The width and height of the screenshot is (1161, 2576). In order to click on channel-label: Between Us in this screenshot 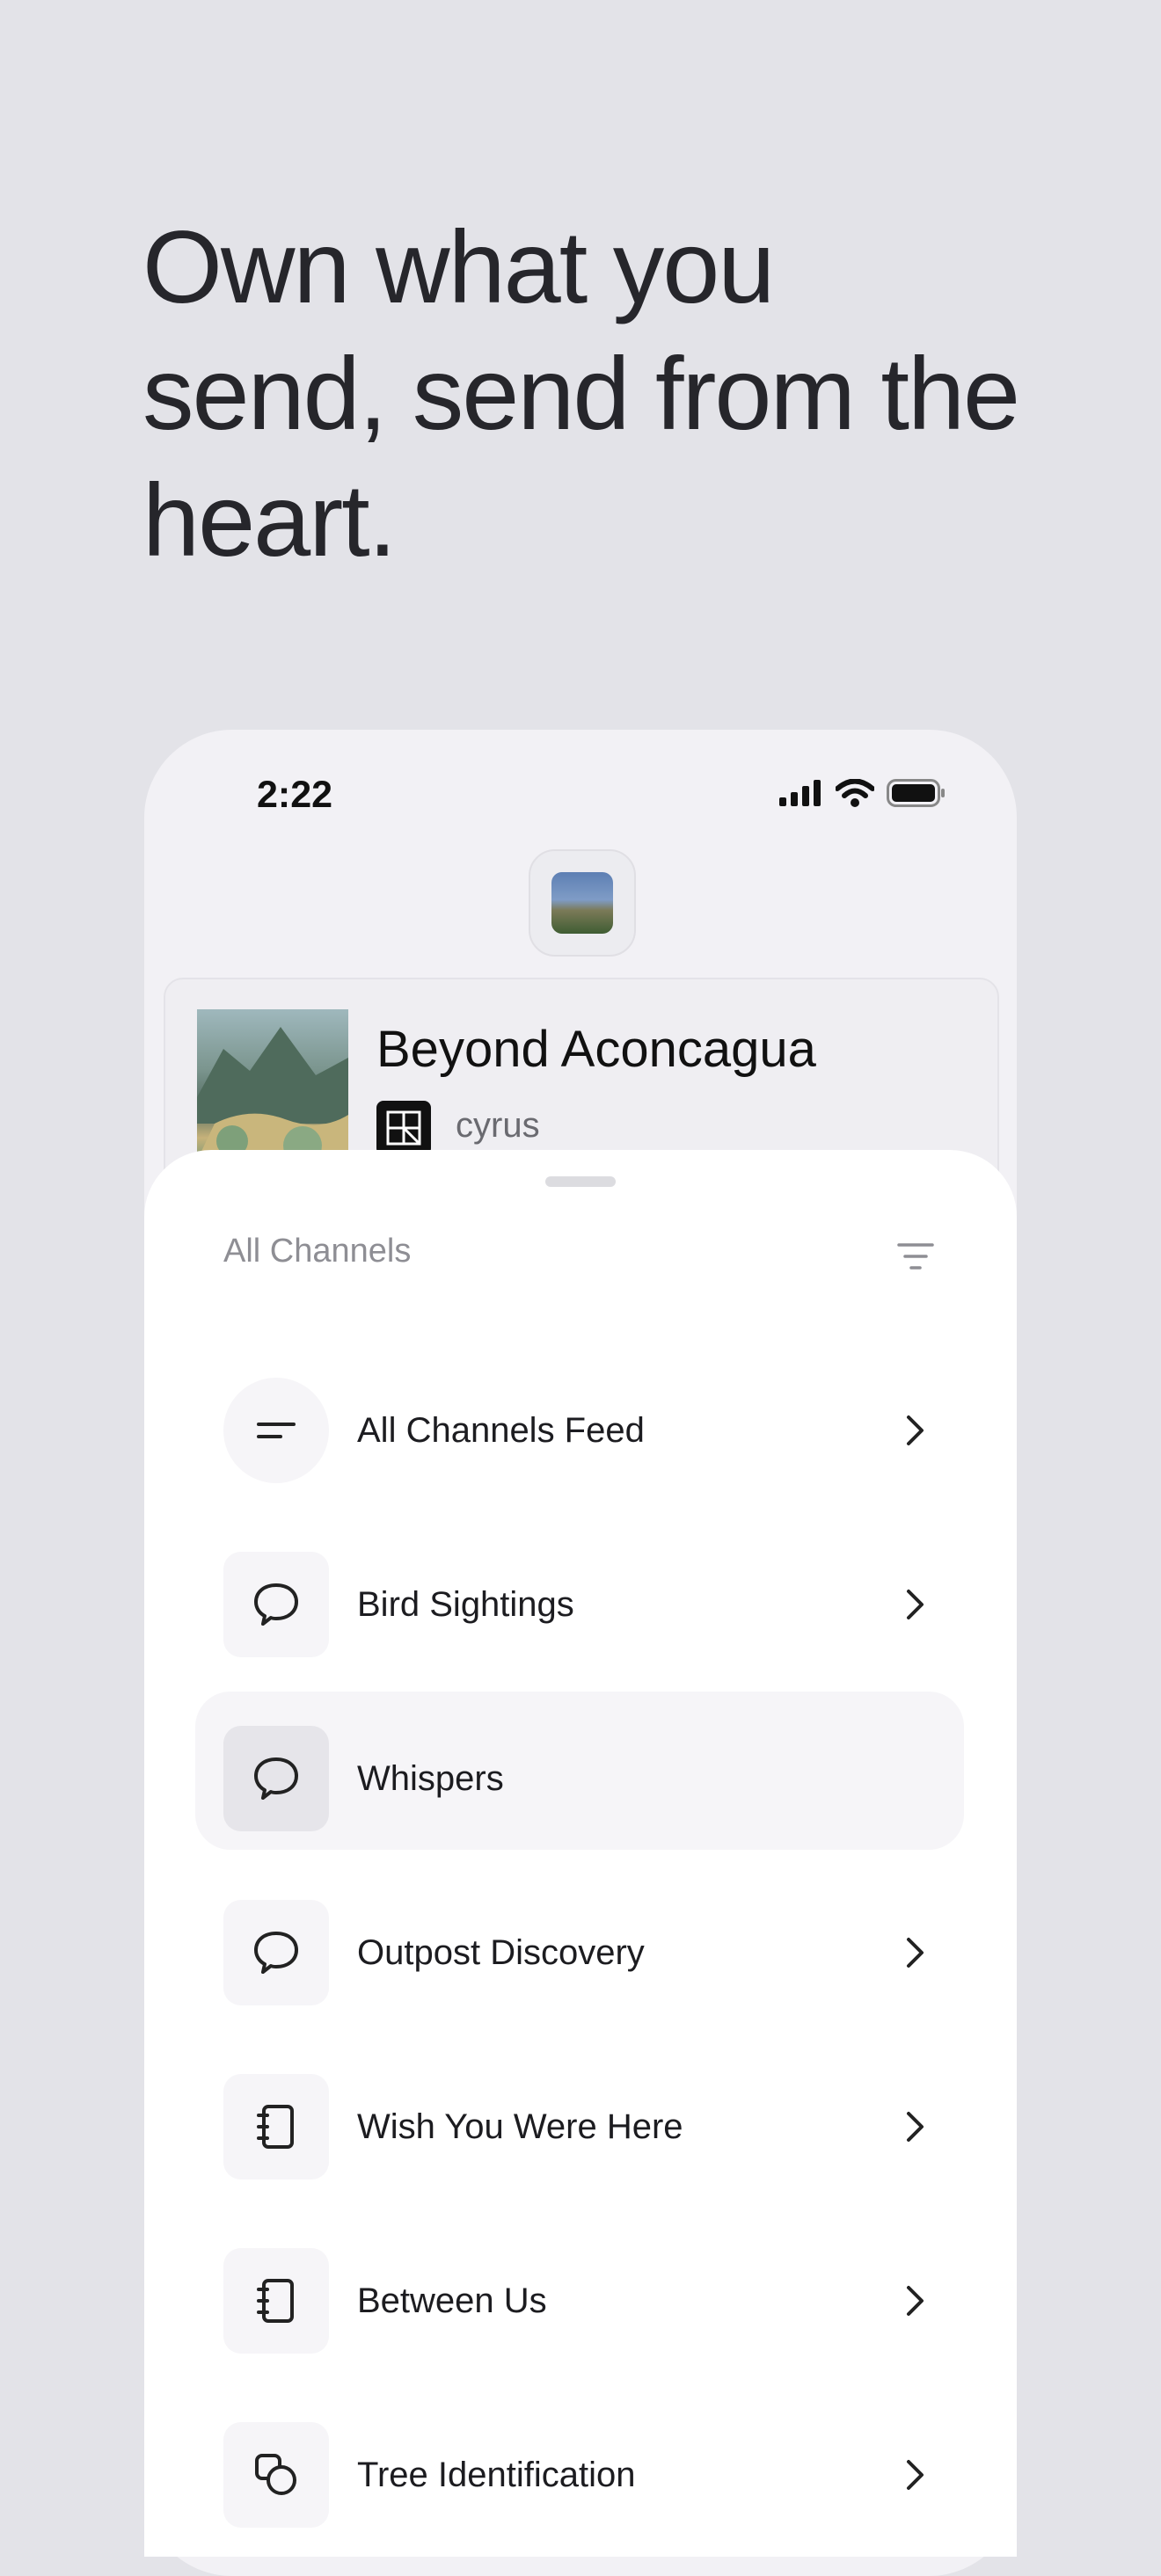, I will do `click(452, 2300)`.